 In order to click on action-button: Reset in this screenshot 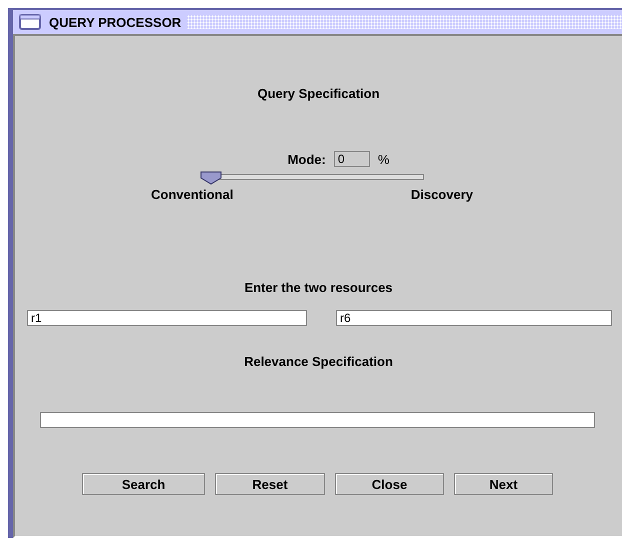, I will do `click(270, 484)`.